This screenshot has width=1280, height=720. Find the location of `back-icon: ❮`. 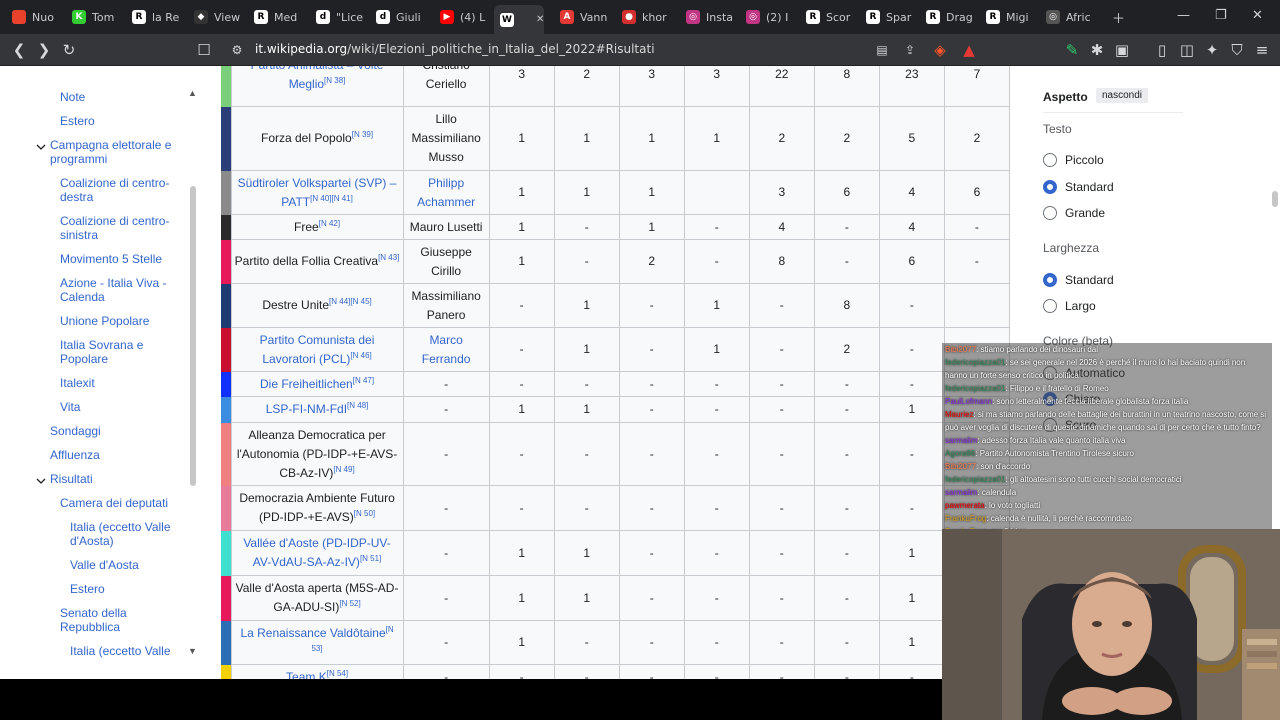

back-icon: ❮ is located at coordinates (19, 50).